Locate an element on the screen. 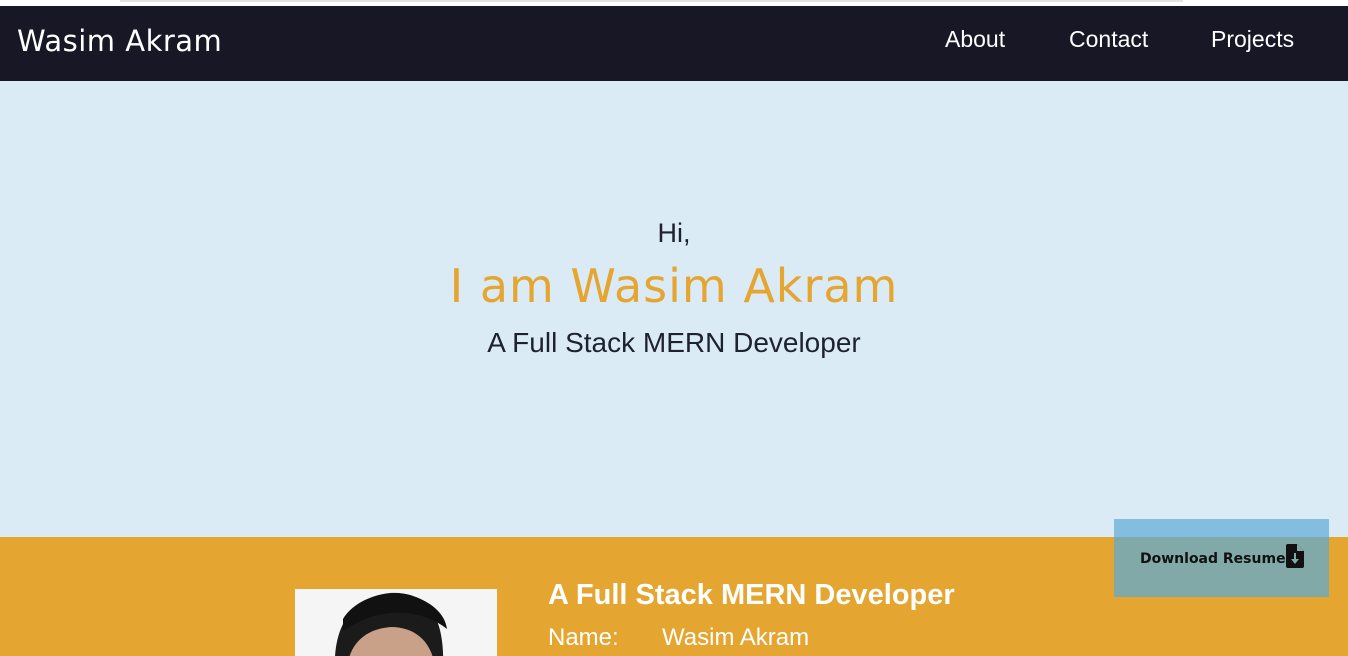 Image resolution: width=1348 pixels, height=656 pixels. hero-headline: I am Wasim Akram is located at coordinates (674, 286).